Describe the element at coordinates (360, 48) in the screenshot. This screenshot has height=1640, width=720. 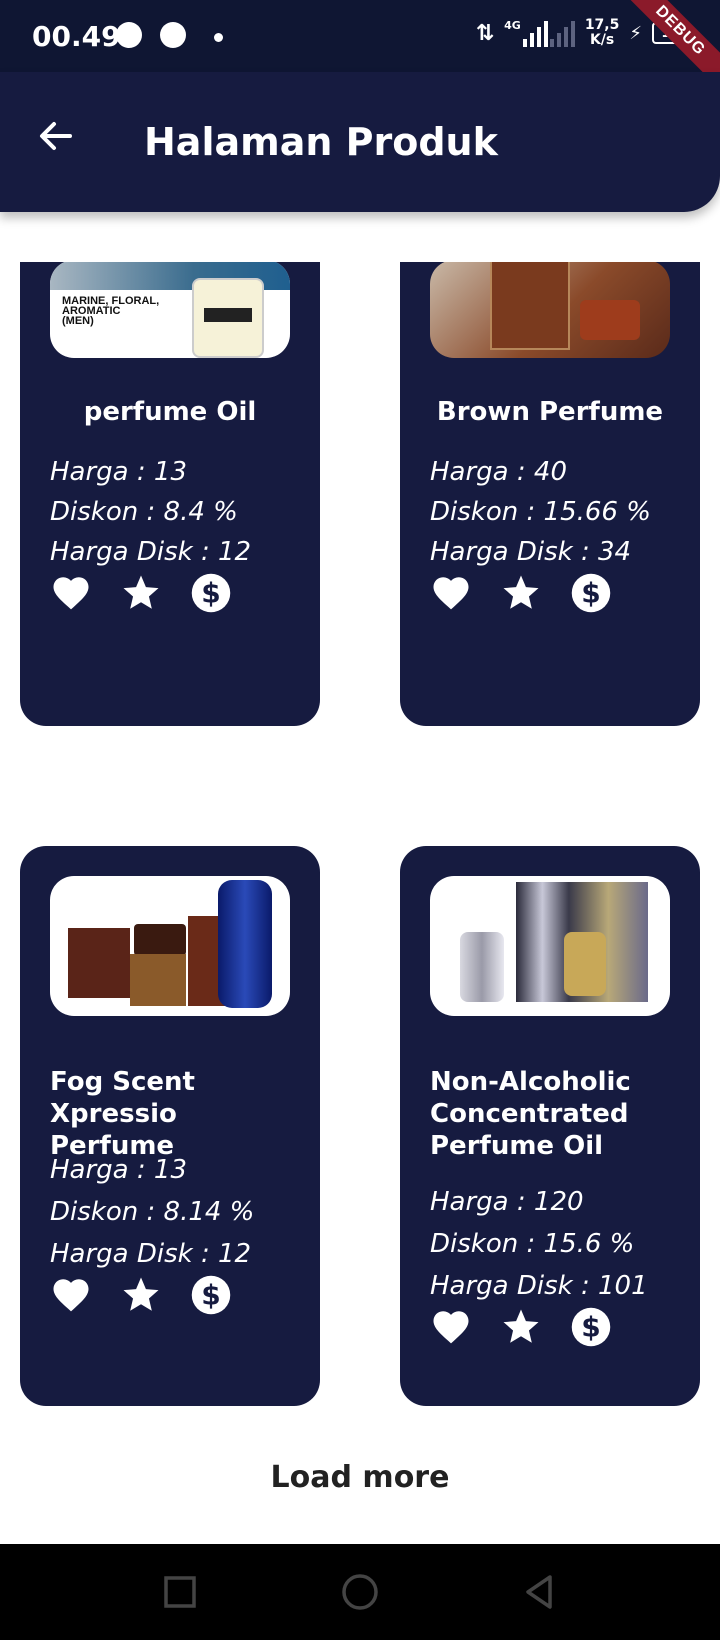
I see `status-bar: 00.49 ⇅ 4G 17,5 K/s ⚡ 19 DEBUG` at that location.